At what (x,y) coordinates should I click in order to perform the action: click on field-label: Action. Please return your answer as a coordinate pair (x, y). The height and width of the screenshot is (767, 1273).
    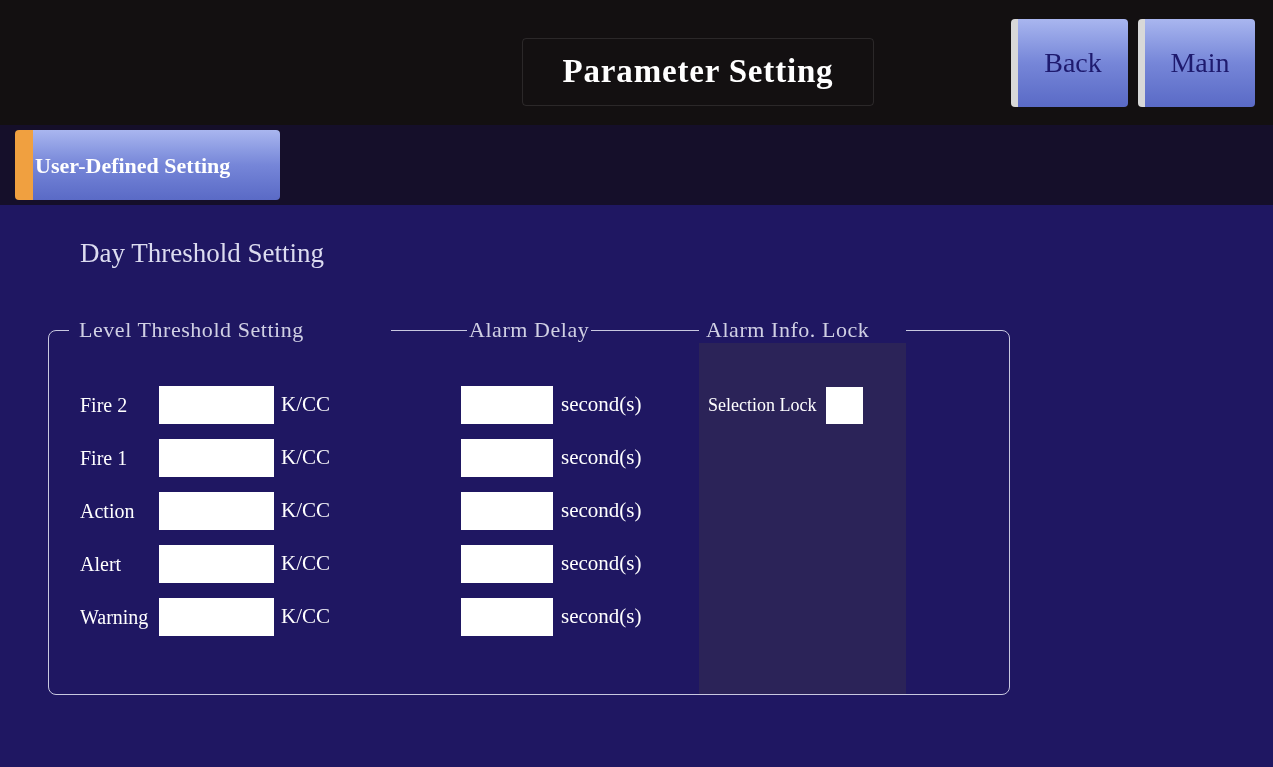
    Looking at the image, I should click on (108, 511).